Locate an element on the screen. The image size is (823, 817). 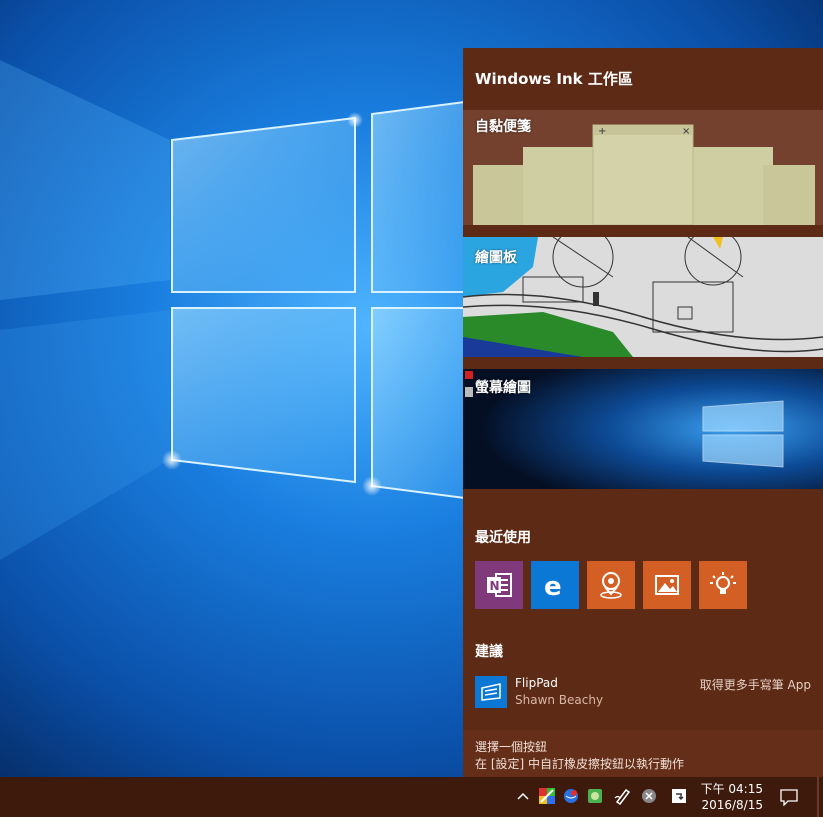
colorful-grid-icon is located at coordinates (547, 796).